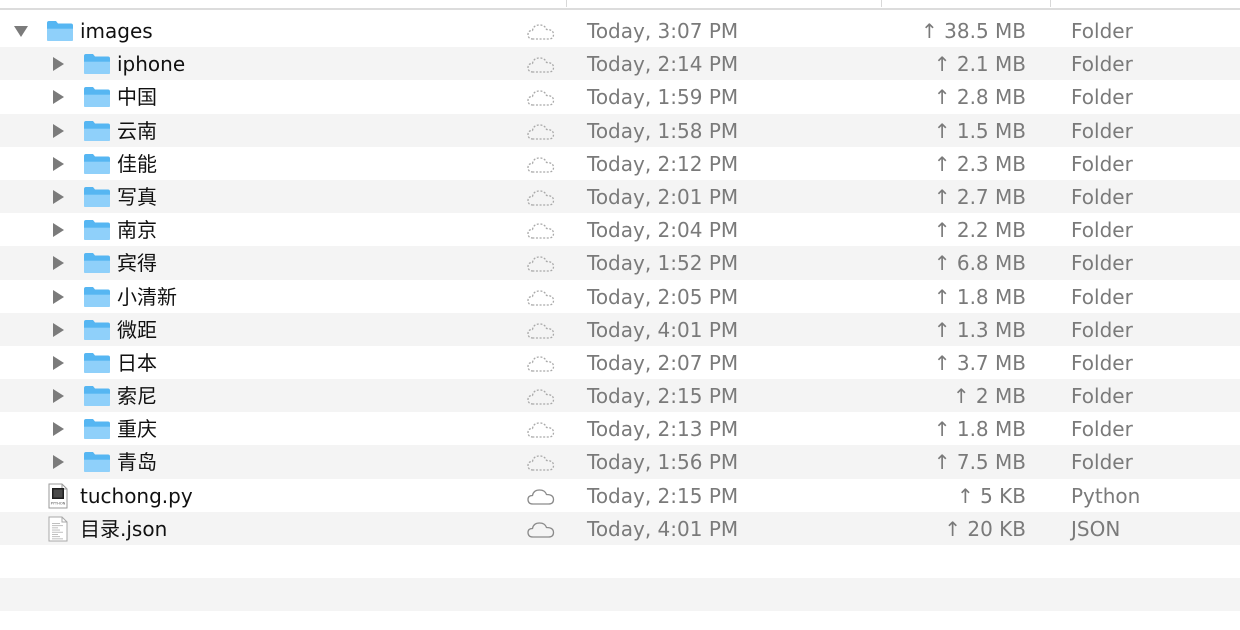  I want to click on date-modified: Today, 3:07 PM, so click(663, 31).